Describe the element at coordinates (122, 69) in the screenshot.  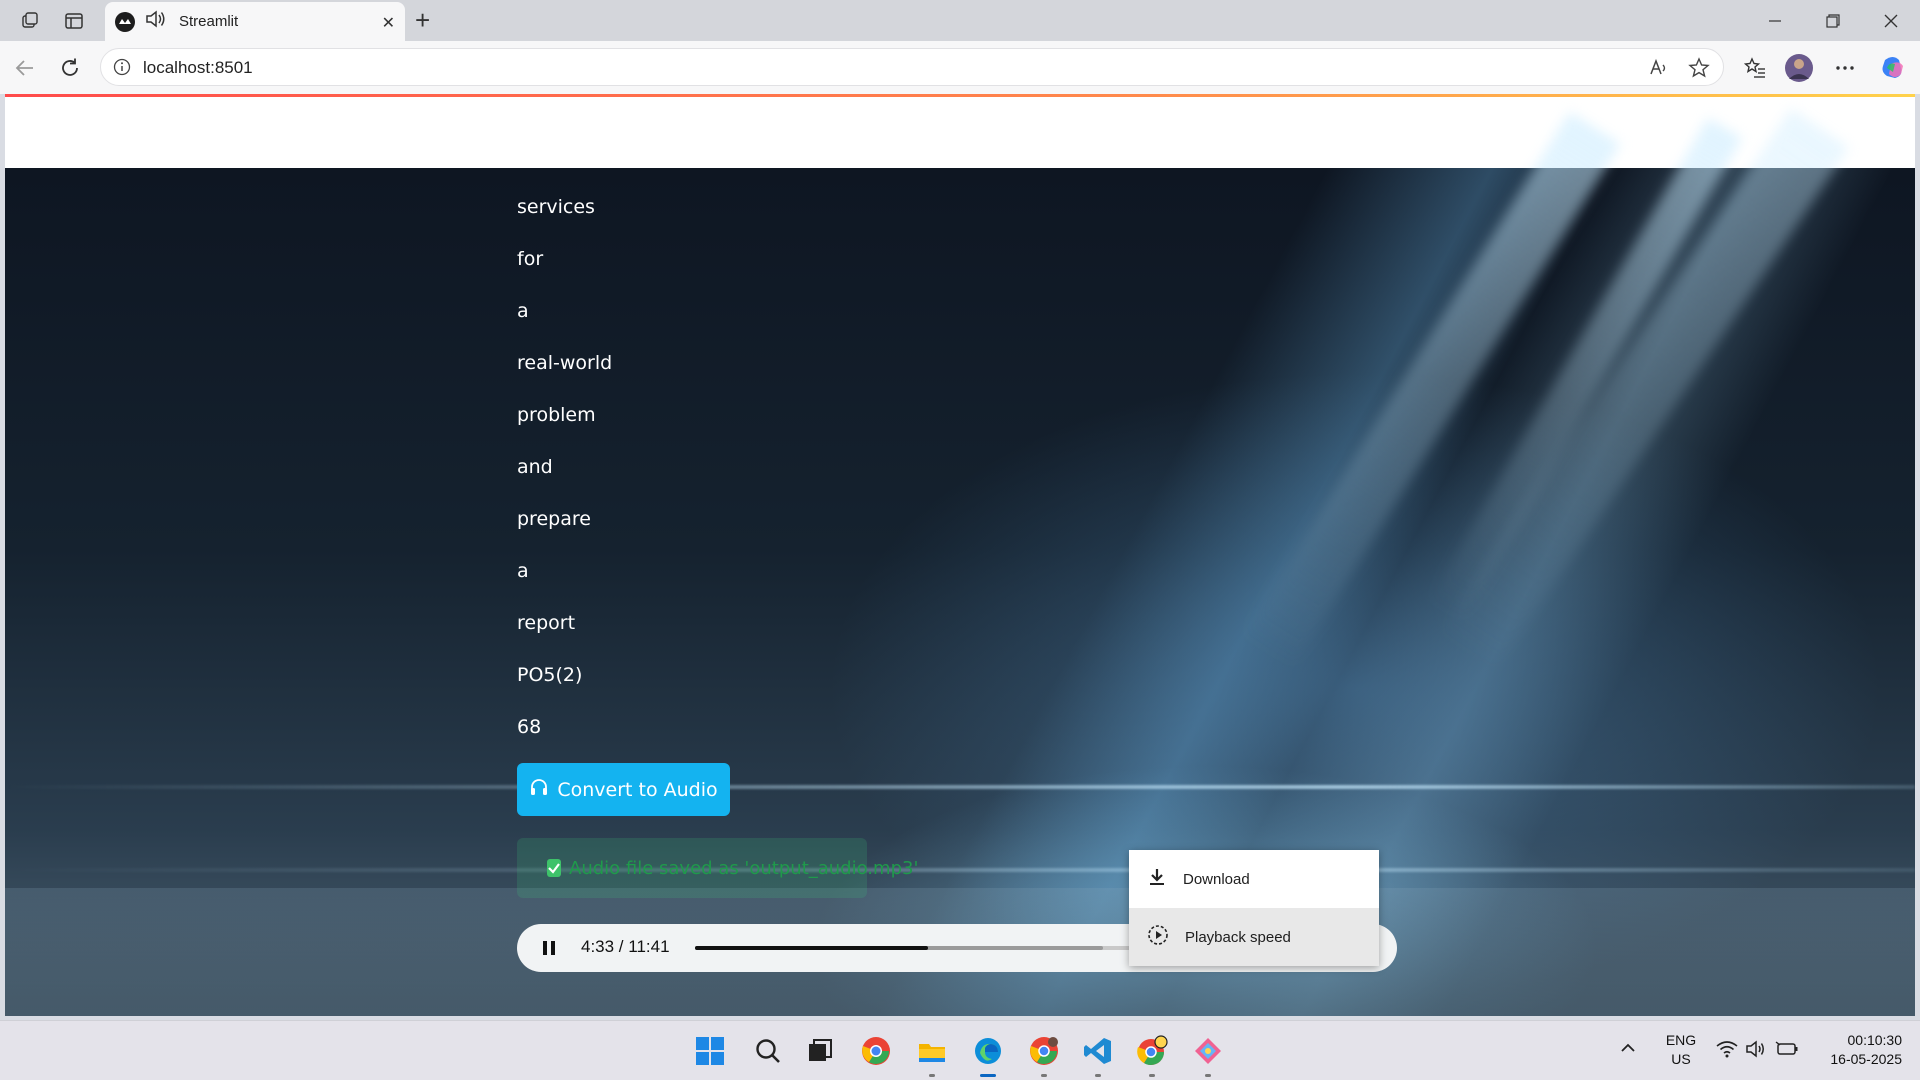
I see `site-info-icon` at that location.